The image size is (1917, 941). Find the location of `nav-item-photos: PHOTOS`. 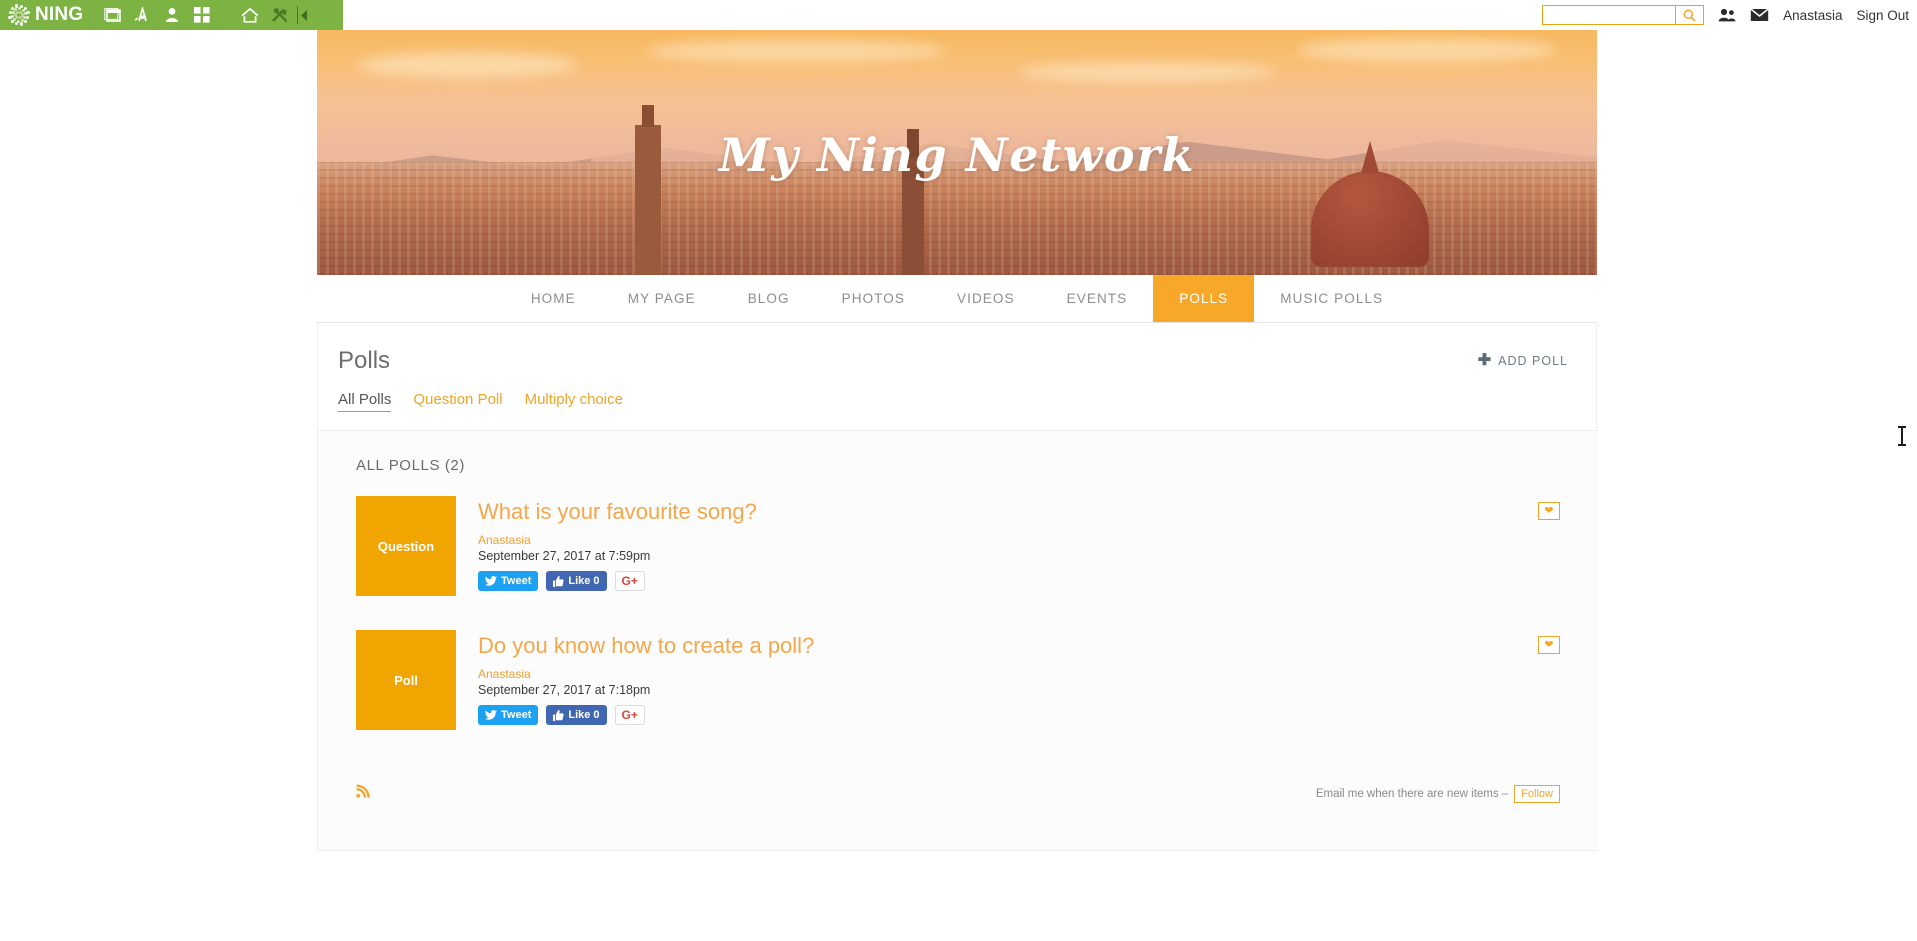

nav-item-photos: PHOTOS is located at coordinates (873, 298).